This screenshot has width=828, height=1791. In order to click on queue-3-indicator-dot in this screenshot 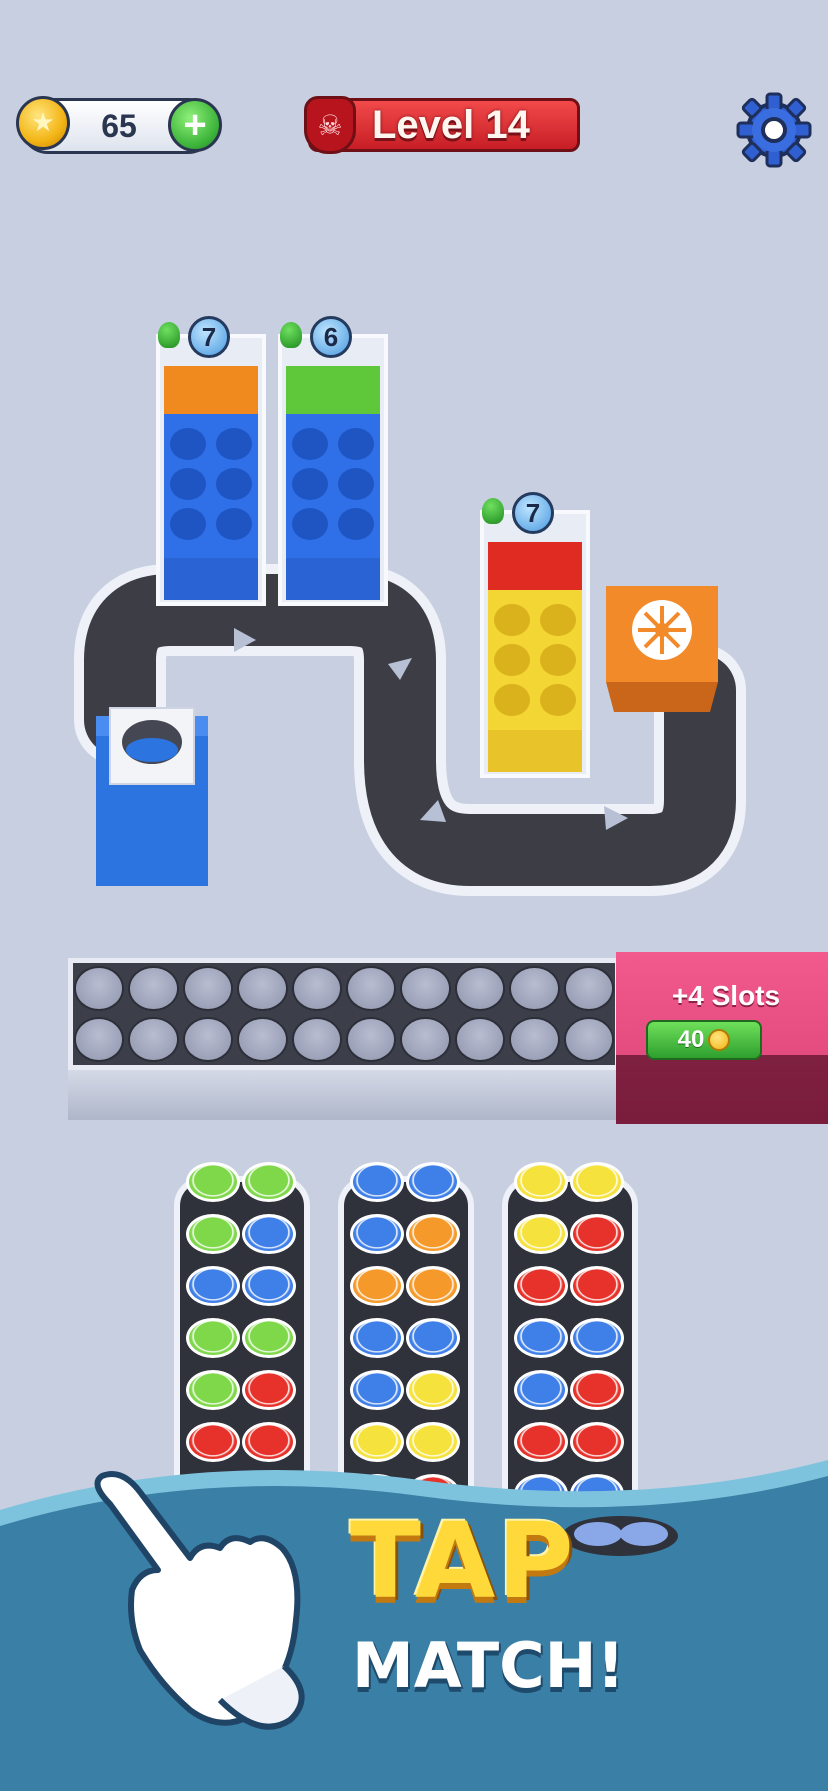, I will do `click(493, 511)`.